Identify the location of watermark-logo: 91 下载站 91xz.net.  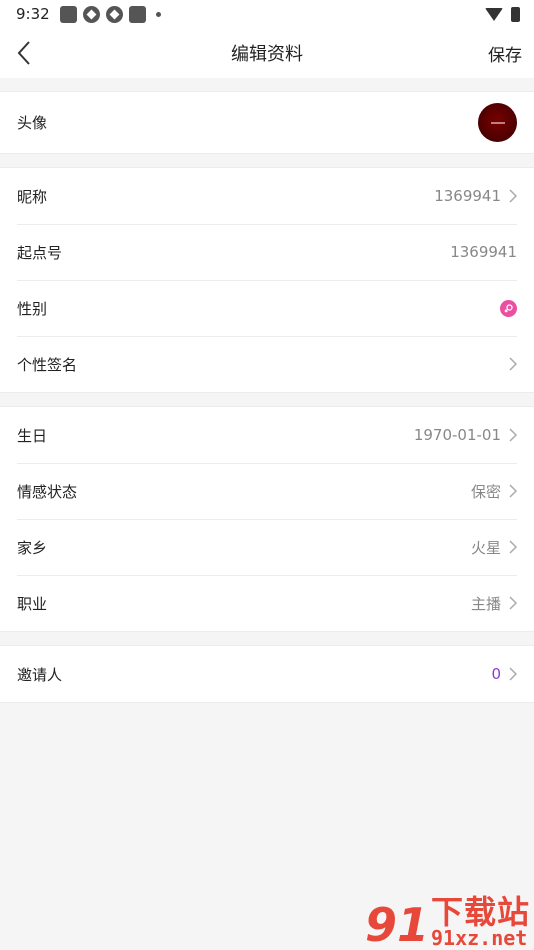
(447, 922).